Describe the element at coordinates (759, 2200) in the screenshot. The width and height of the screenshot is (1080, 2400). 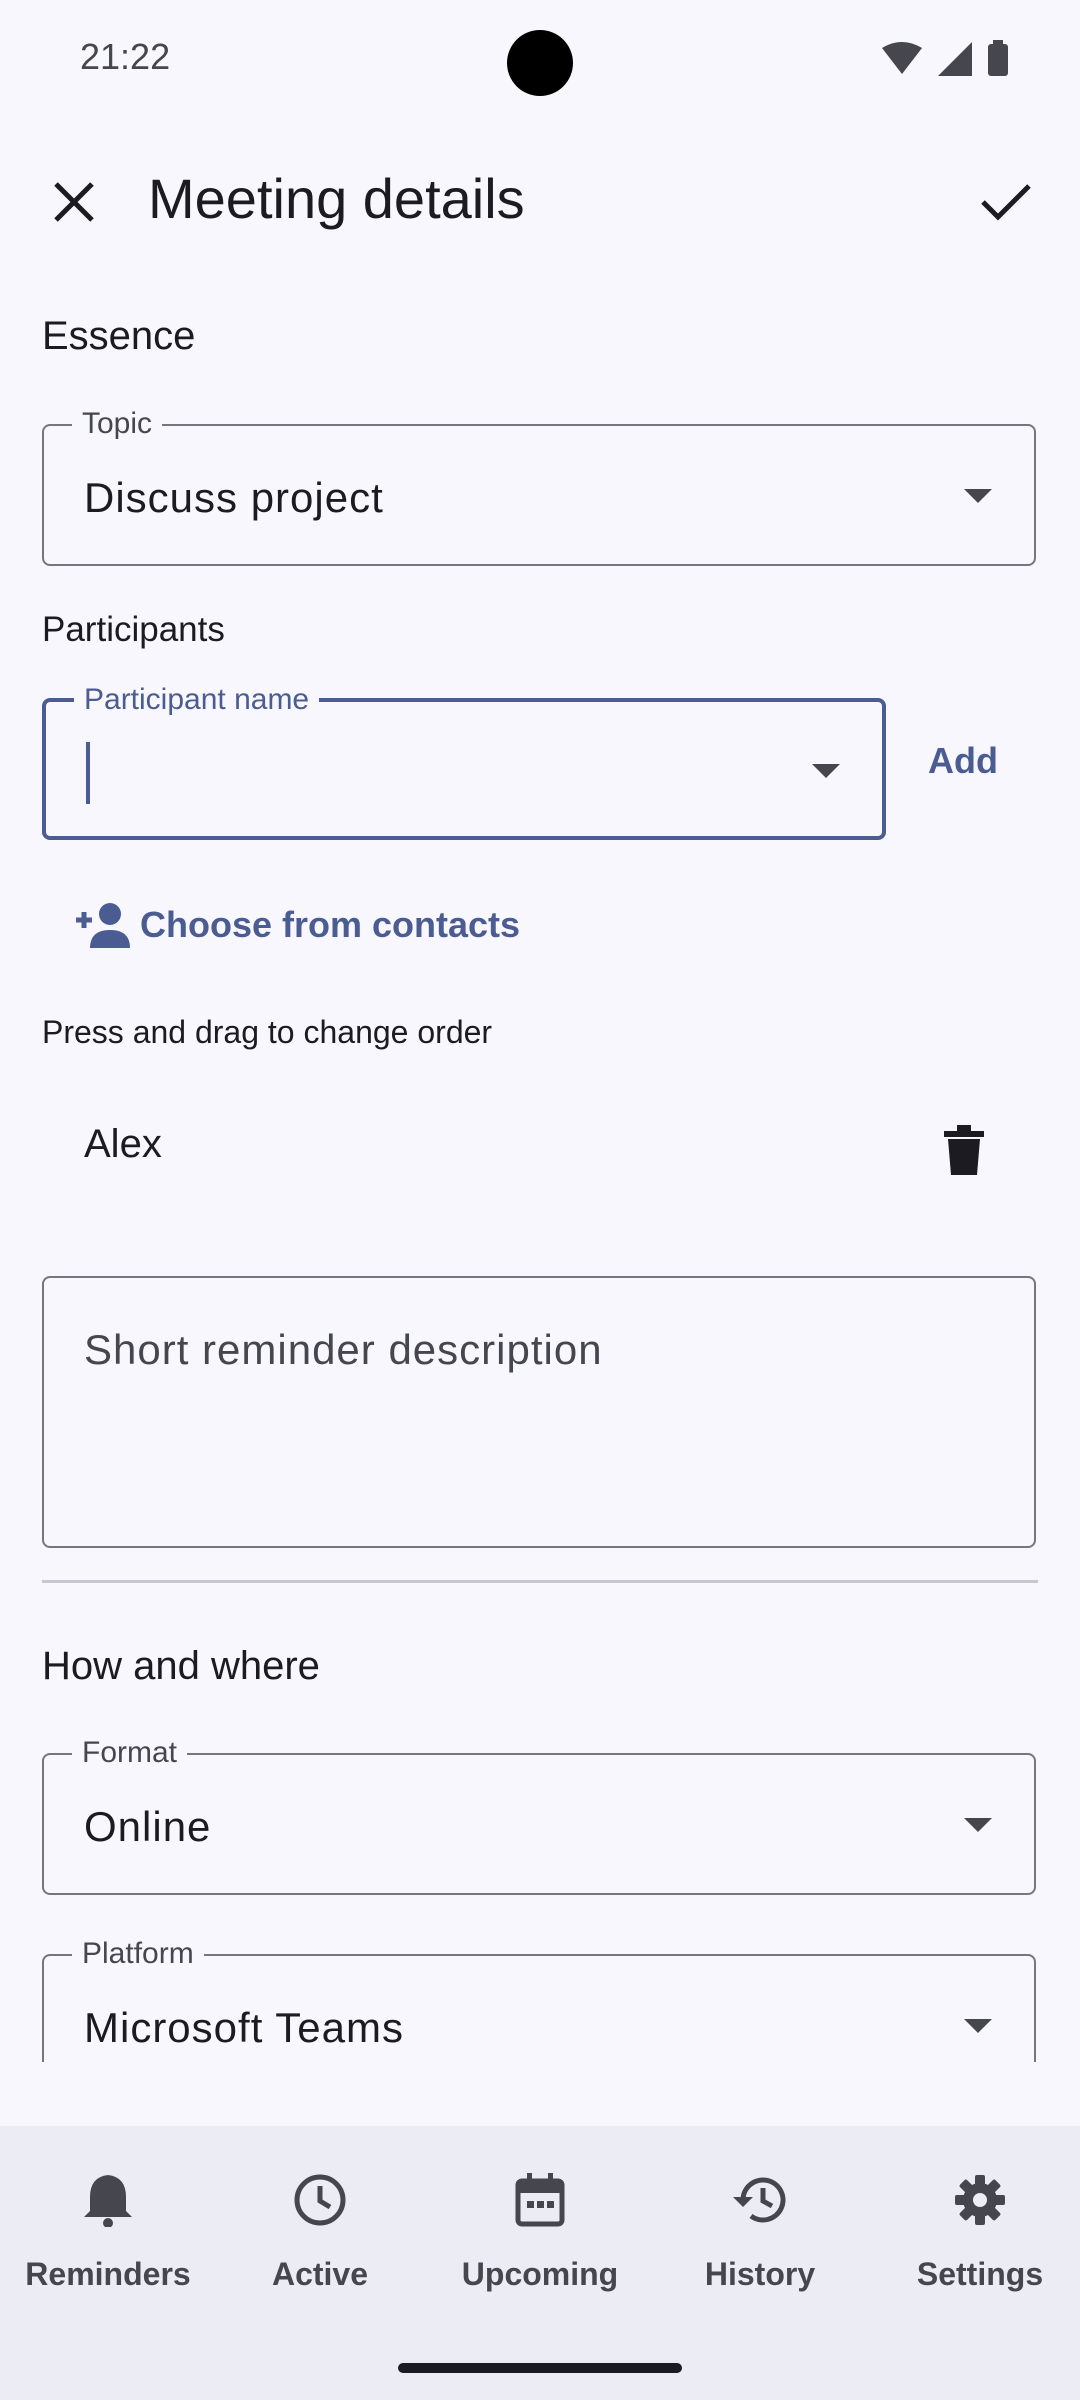
I see `history-icon` at that location.